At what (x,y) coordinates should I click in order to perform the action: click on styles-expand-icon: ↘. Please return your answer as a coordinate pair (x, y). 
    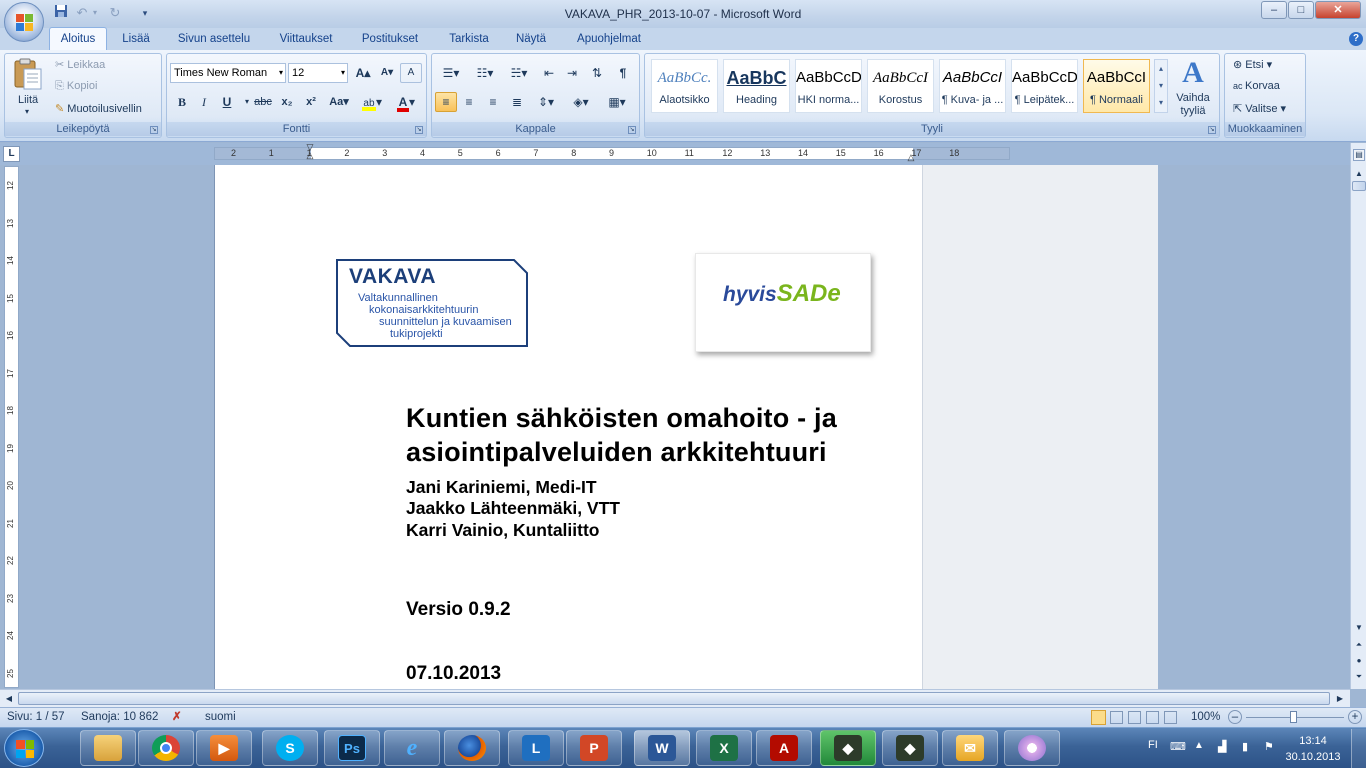
    Looking at the image, I should click on (1212, 130).